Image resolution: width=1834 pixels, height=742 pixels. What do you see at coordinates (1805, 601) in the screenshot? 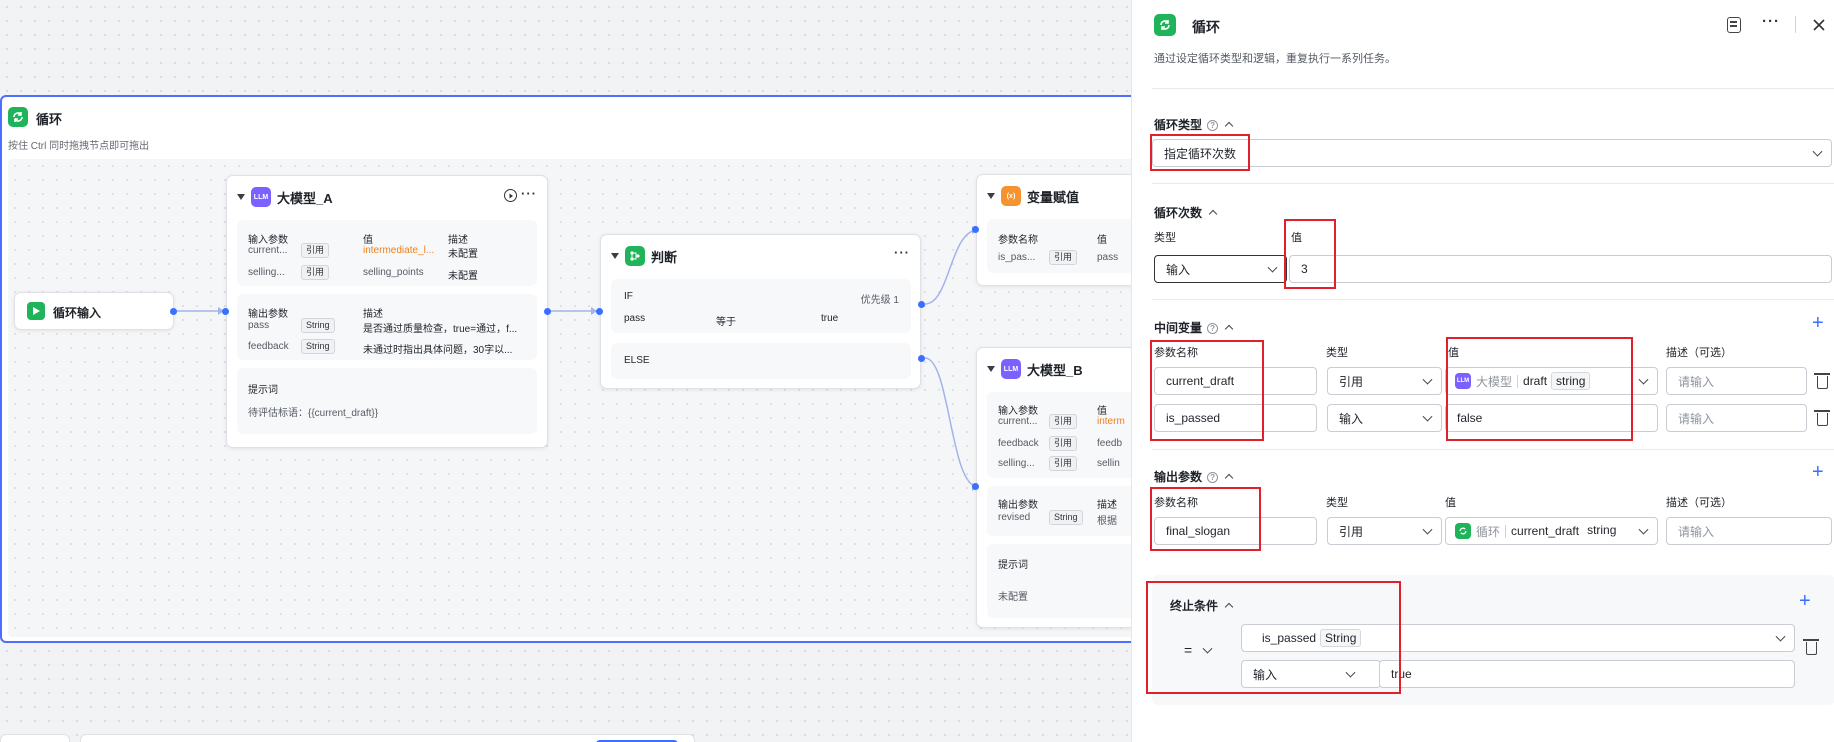
I see `add-condition-icon: +` at bounding box center [1805, 601].